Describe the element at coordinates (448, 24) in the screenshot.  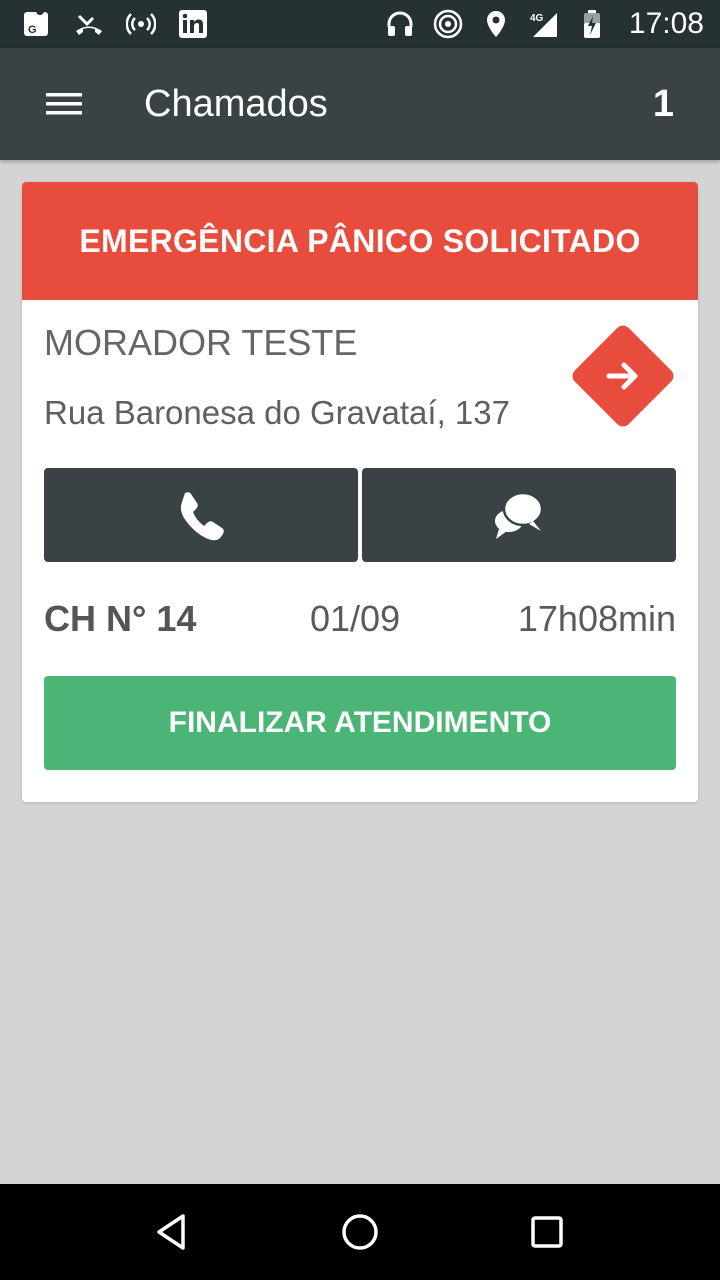
I see `cast-icon` at that location.